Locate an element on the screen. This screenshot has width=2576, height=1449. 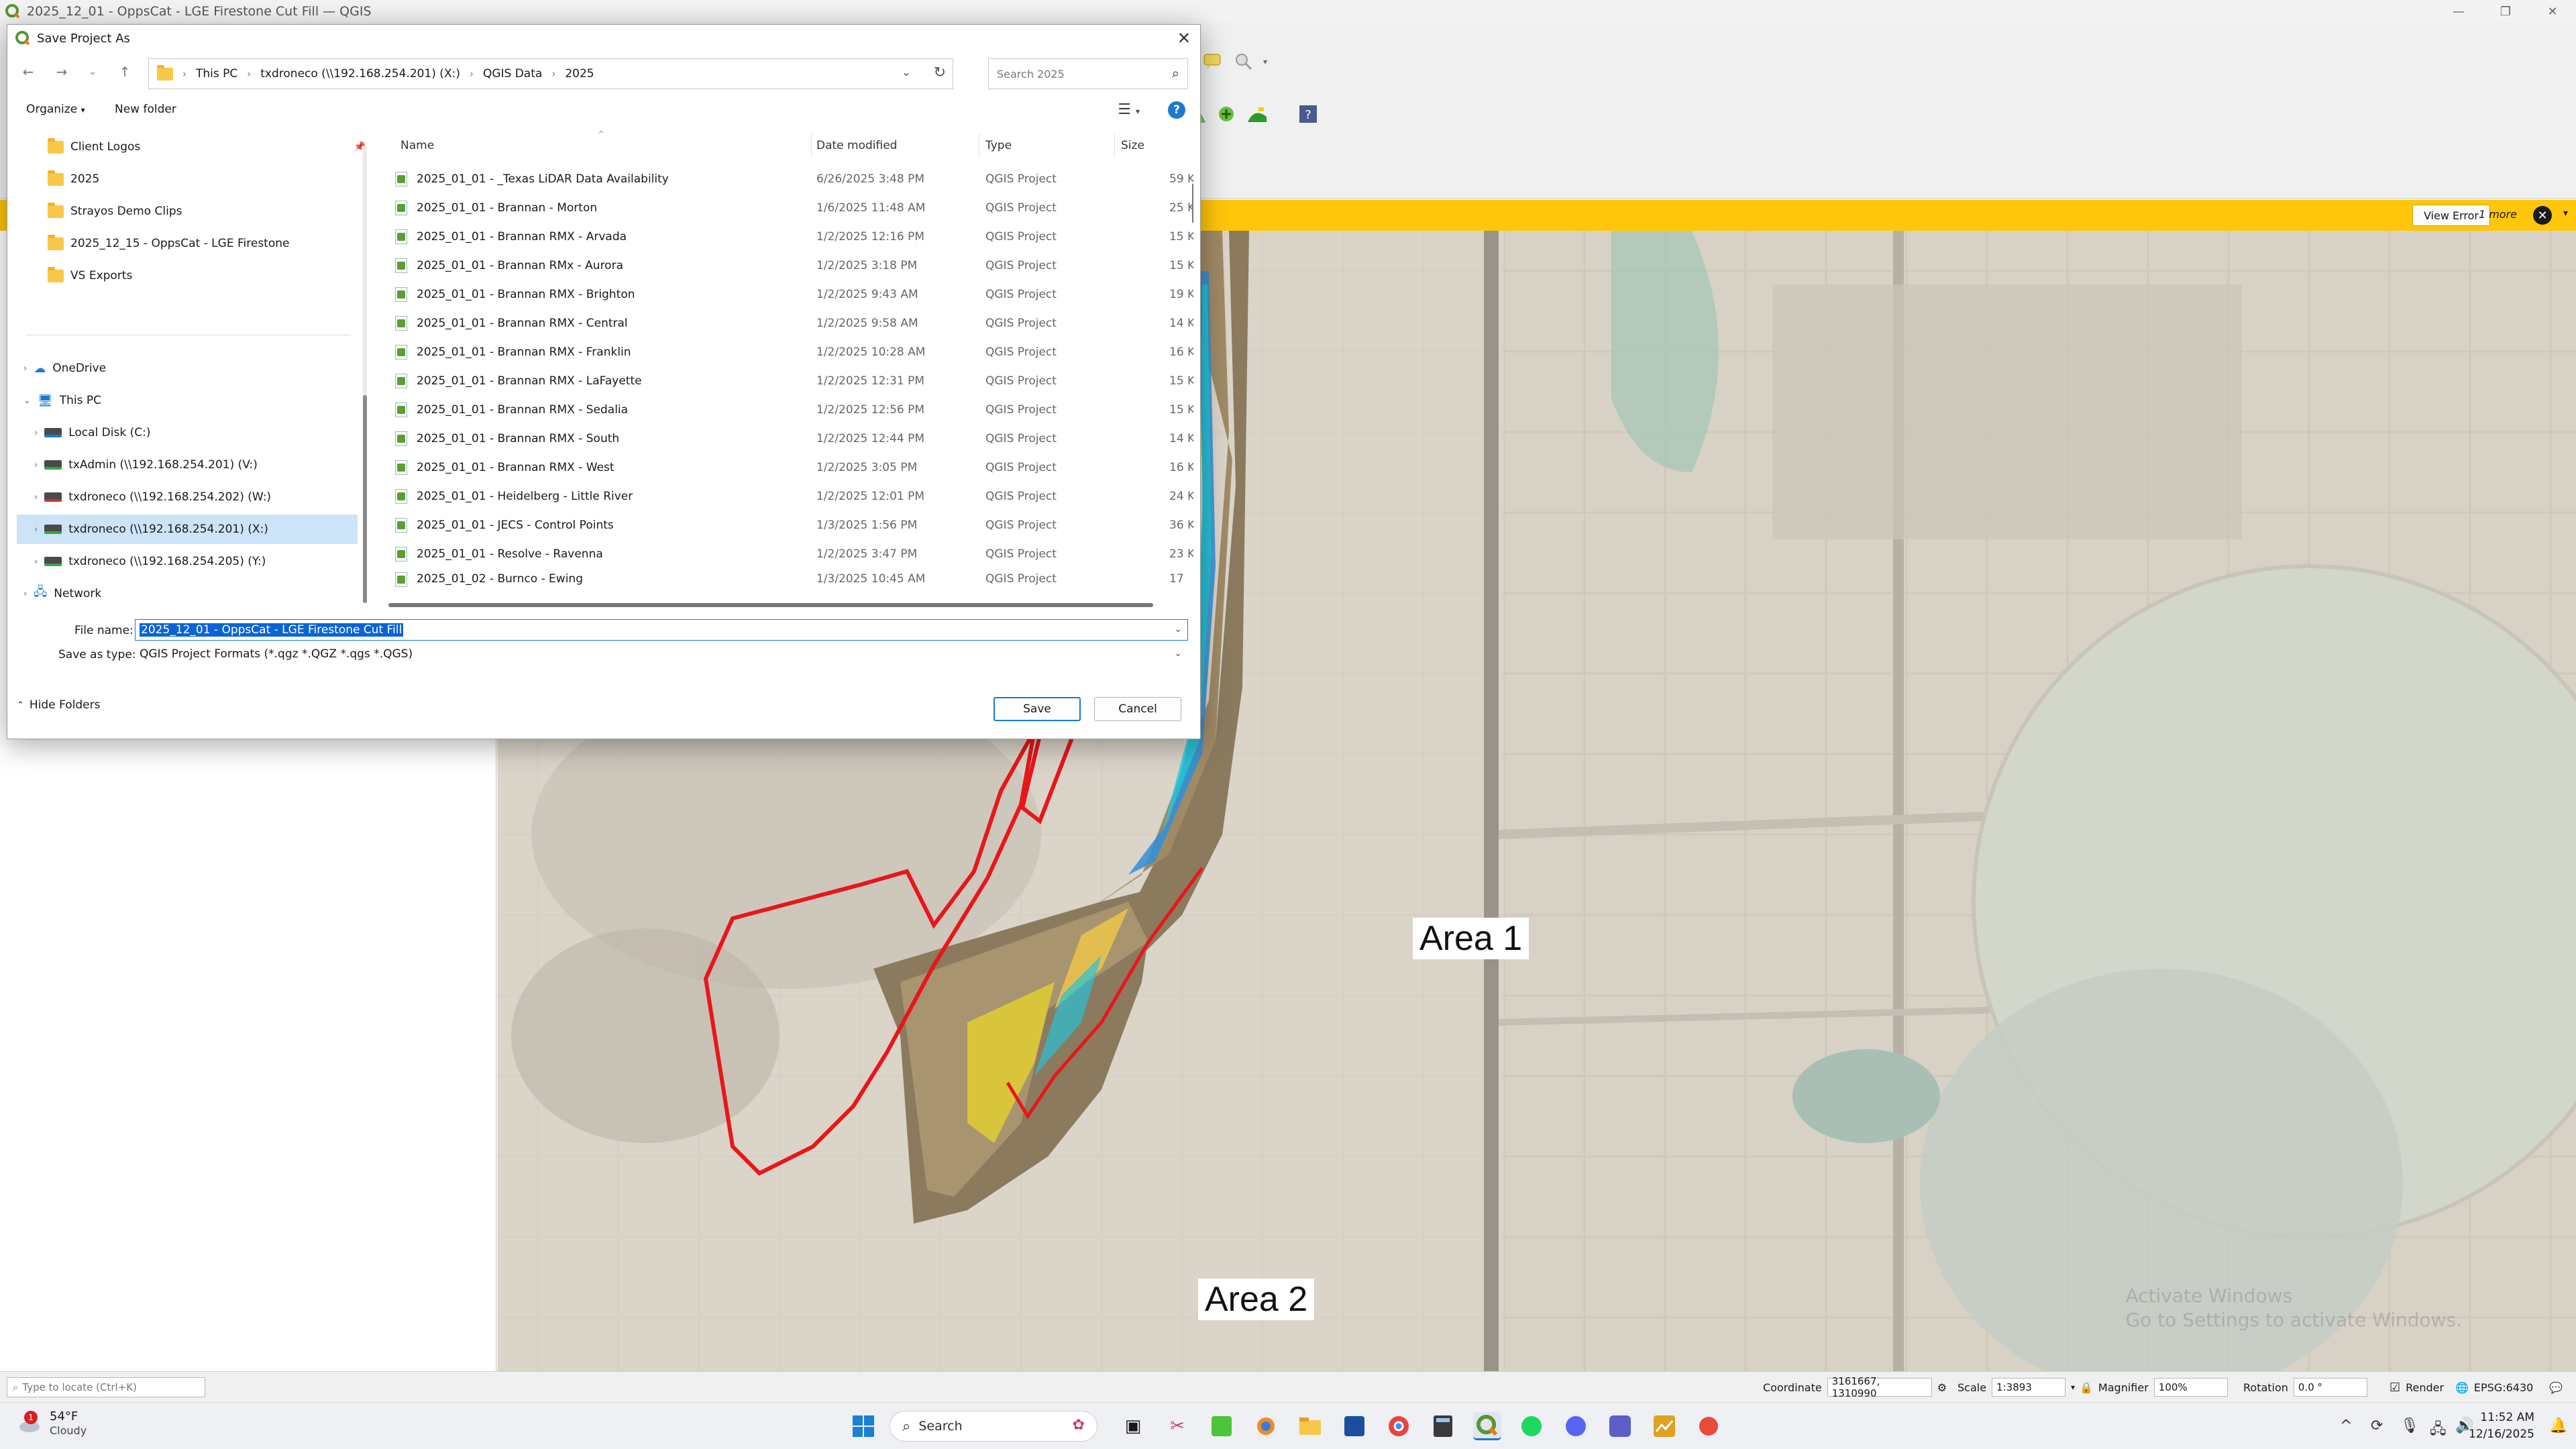
hide-folders-button: ⌃ Hide Folders is located at coordinates (58, 705).